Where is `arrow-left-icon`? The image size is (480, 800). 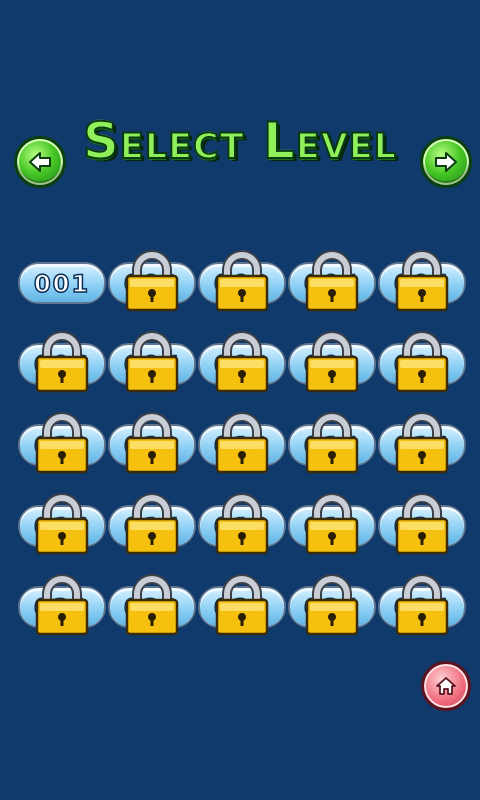
arrow-left-icon is located at coordinates (40, 162).